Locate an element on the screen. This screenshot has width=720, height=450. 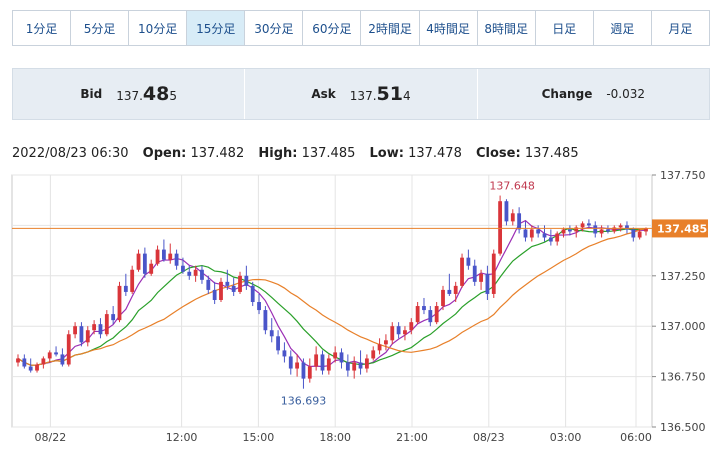
timeframe-tabs: 1分足 5分足 10分足 15分足 30分足 60分足 2時間足 4時間足 8時間足 日足 週足 月足 is located at coordinates (361, 28).